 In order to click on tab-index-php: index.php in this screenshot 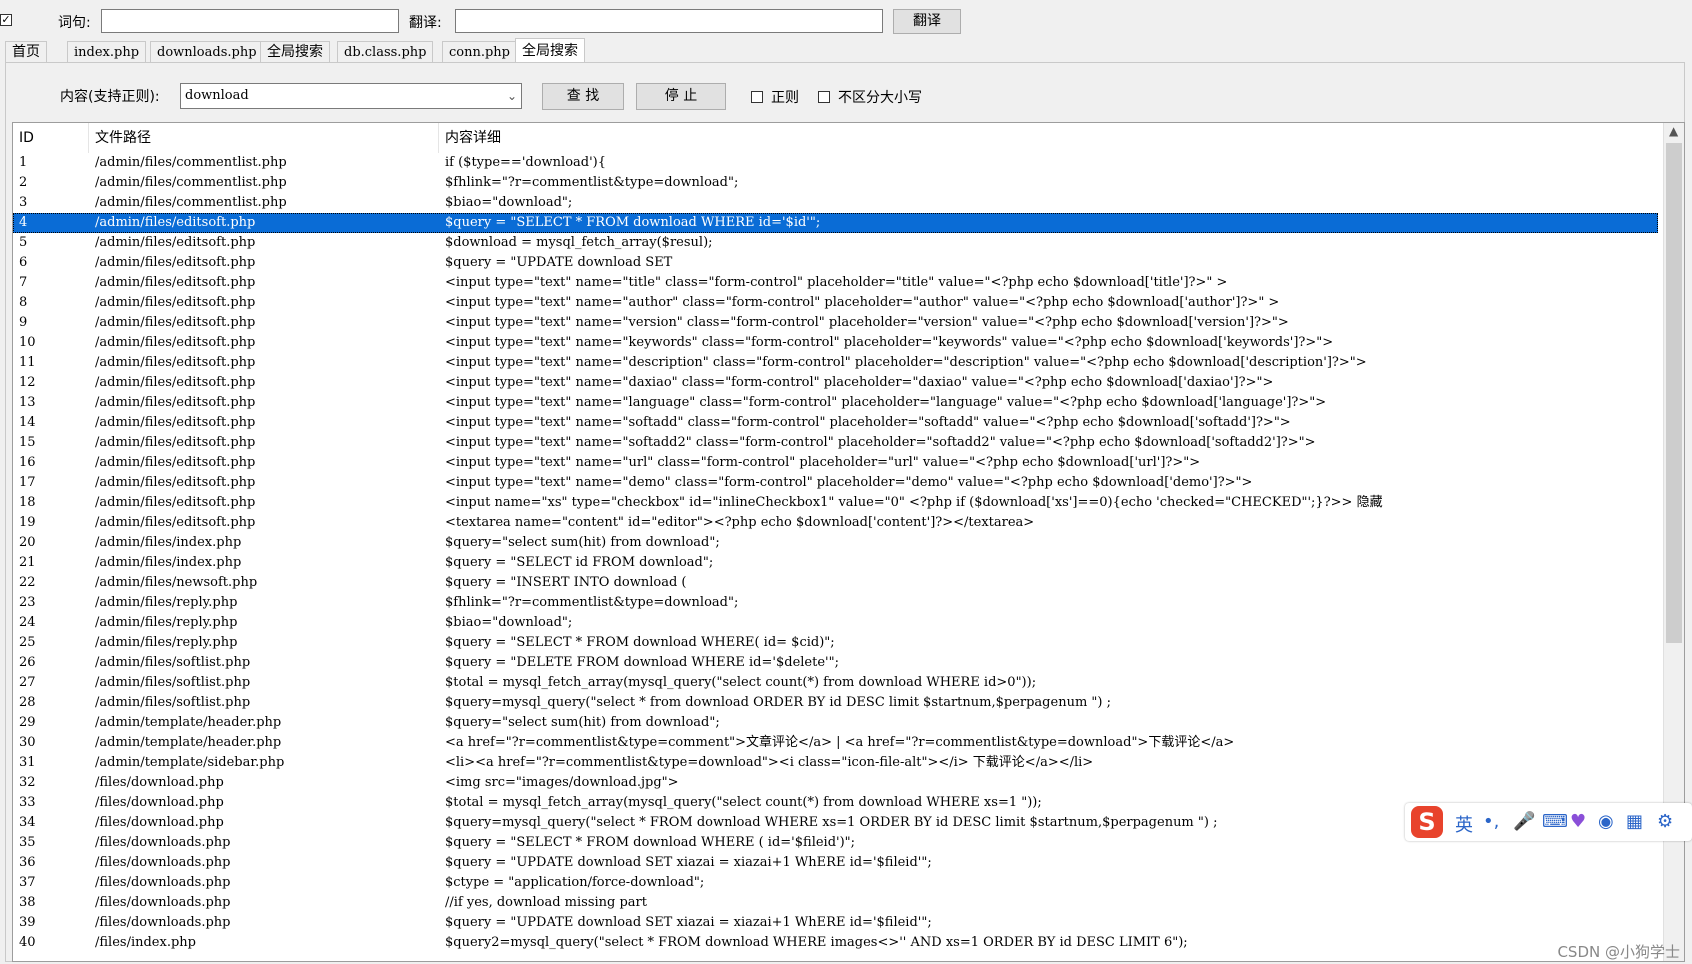, I will do `click(107, 52)`.